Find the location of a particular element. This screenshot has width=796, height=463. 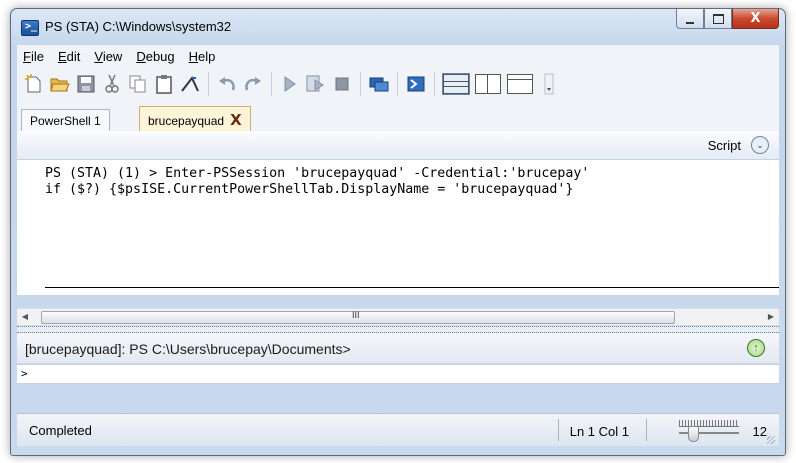

menu-view: View is located at coordinates (109, 56).